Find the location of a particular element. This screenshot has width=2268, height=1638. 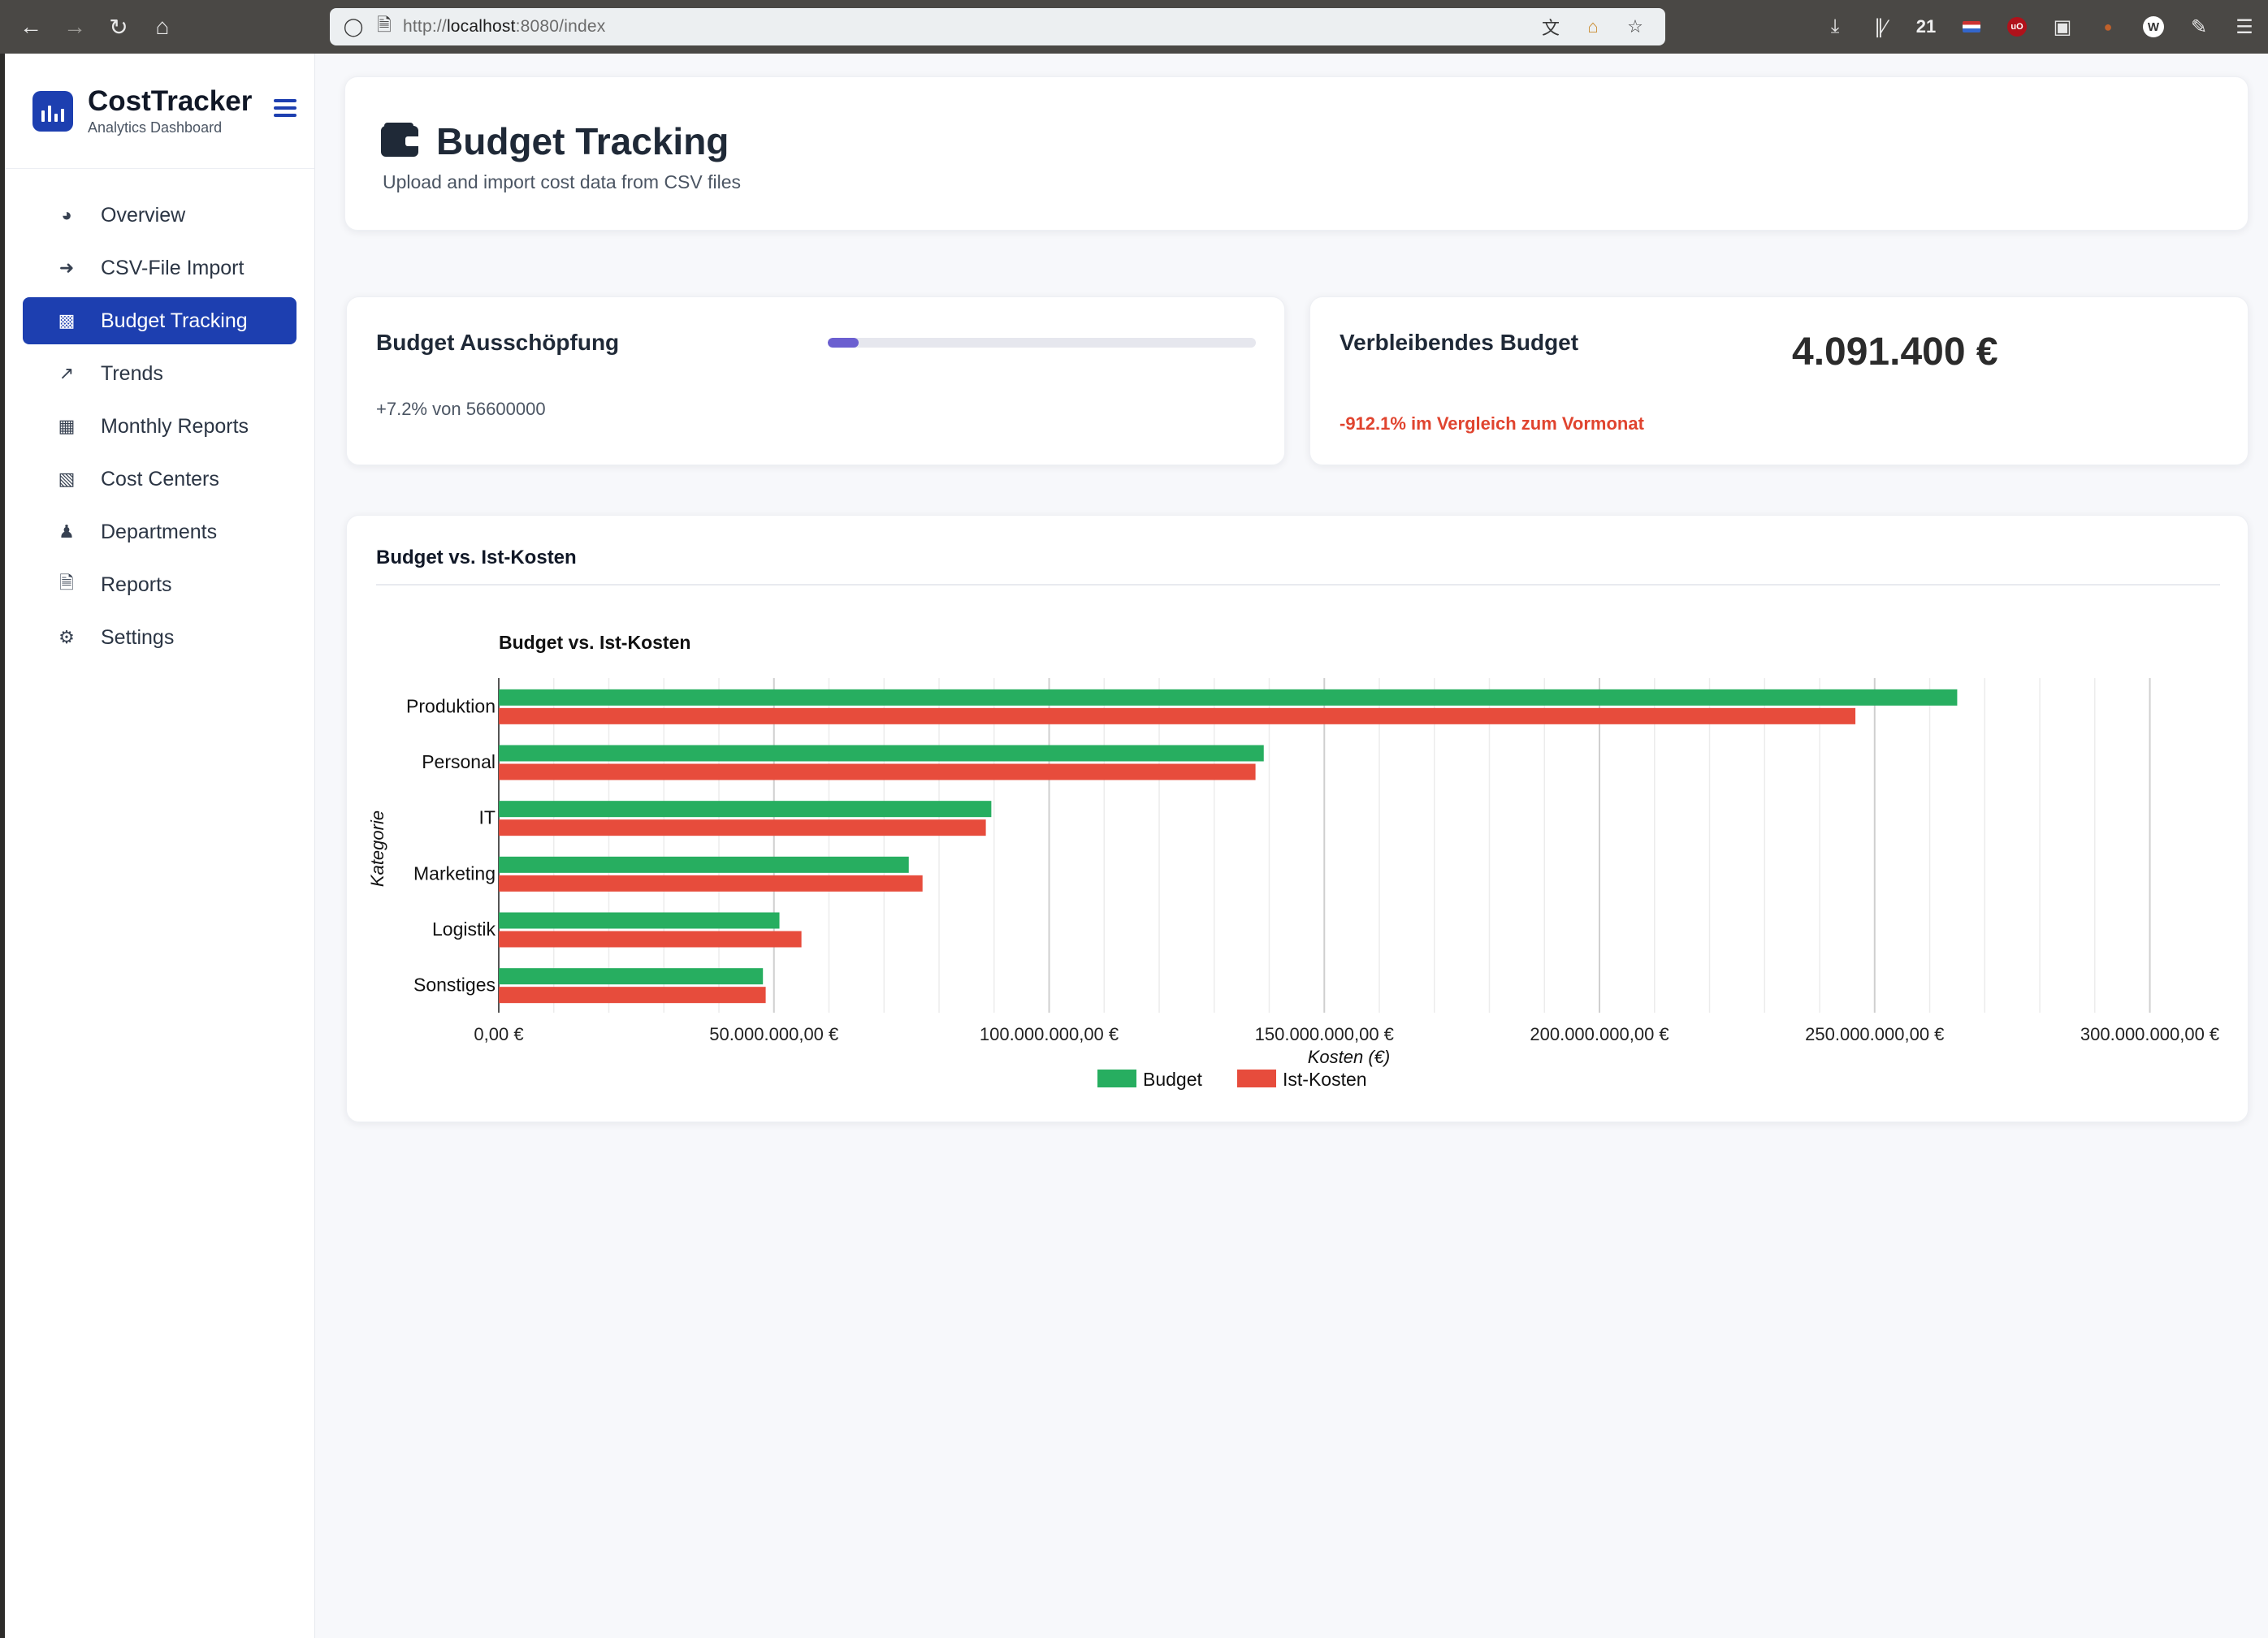

bar-ist-kosten-marketing is located at coordinates (711, 883).